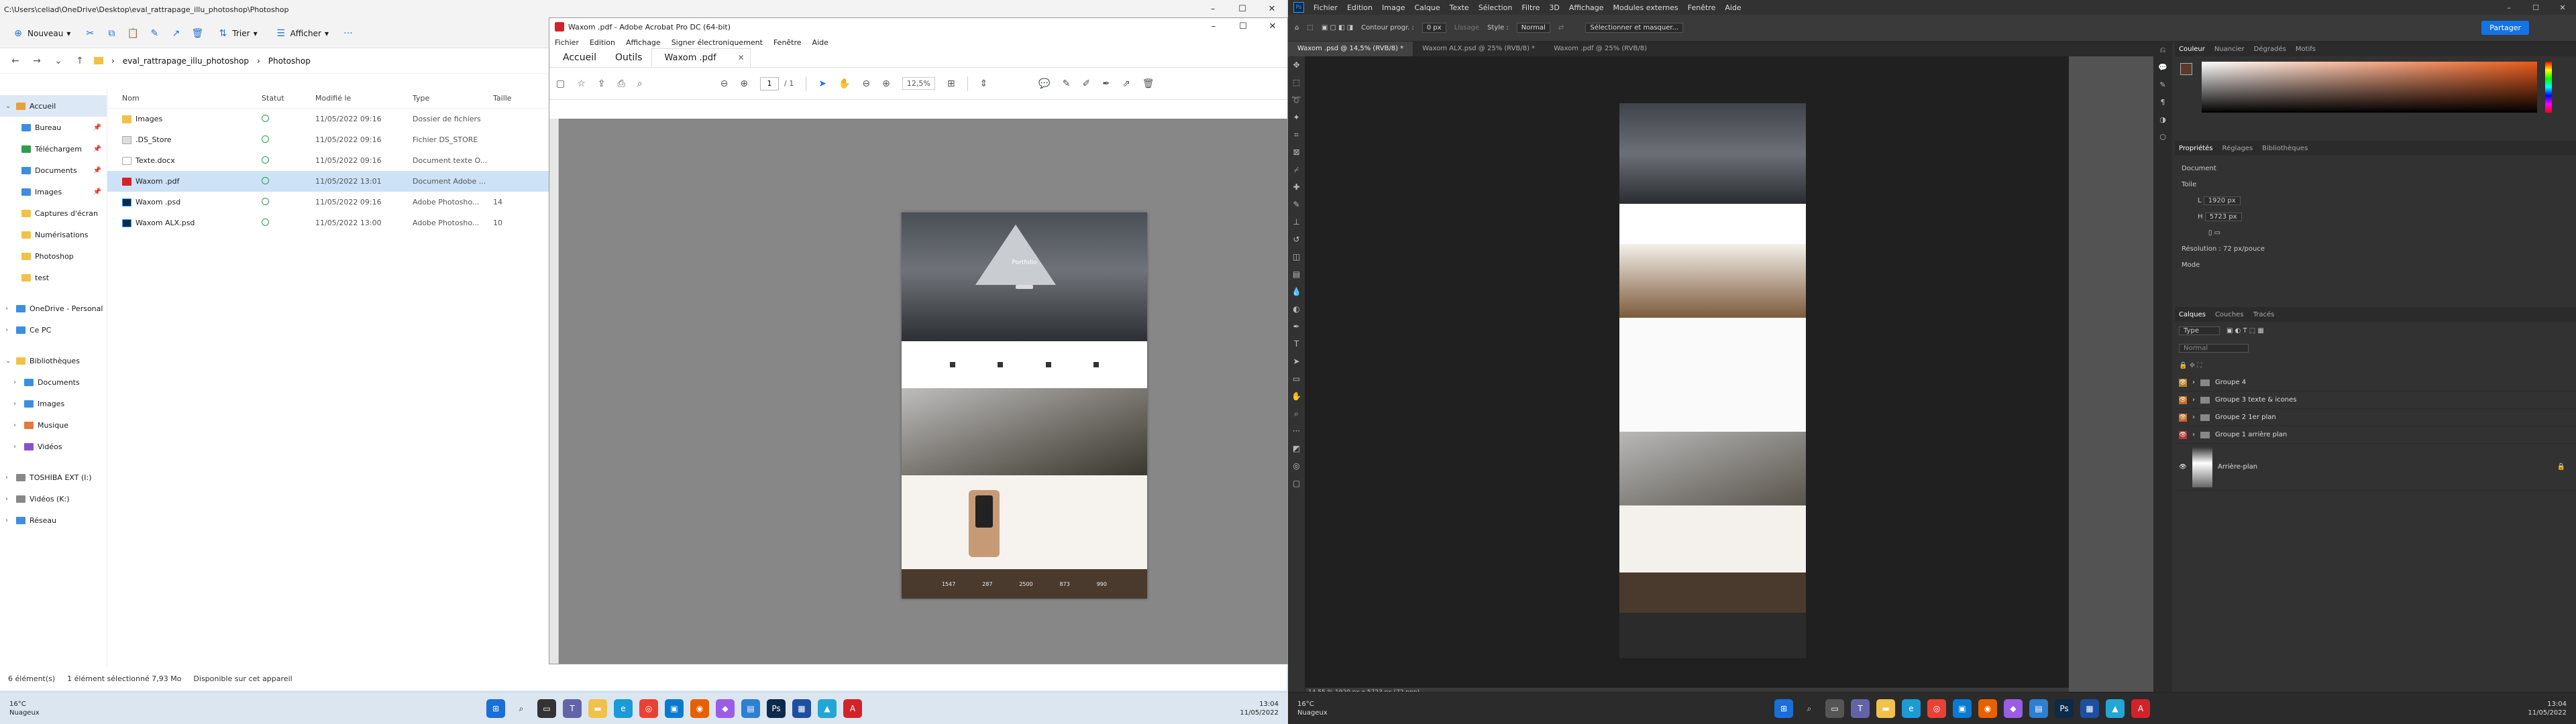 The image size is (2576, 724). I want to click on sidebar-item-photoshop: Photoshop, so click(53, 256).